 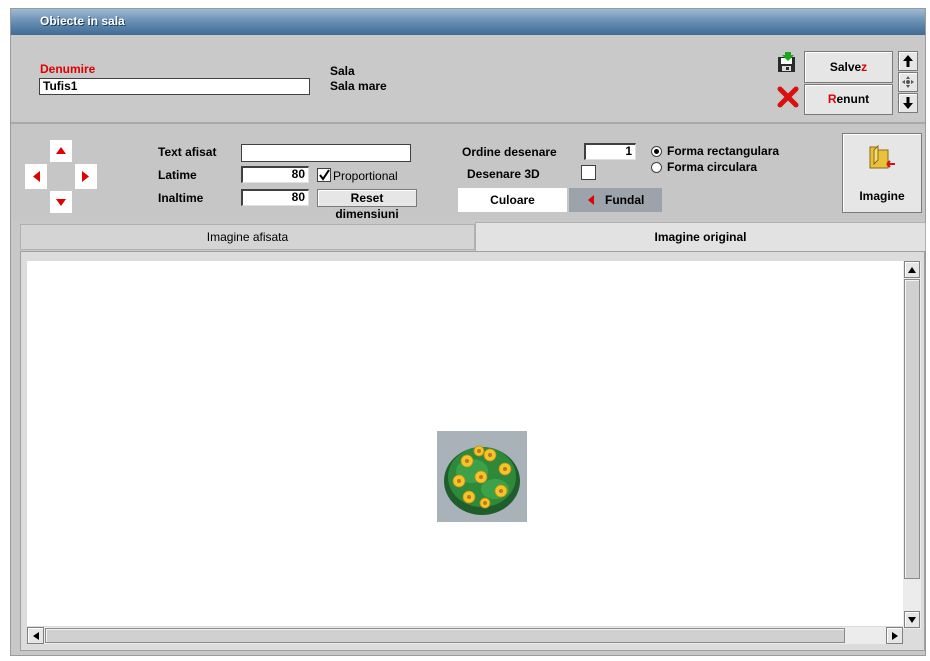 I want to click on arrow-down-icon, so click(x=908, y=103).